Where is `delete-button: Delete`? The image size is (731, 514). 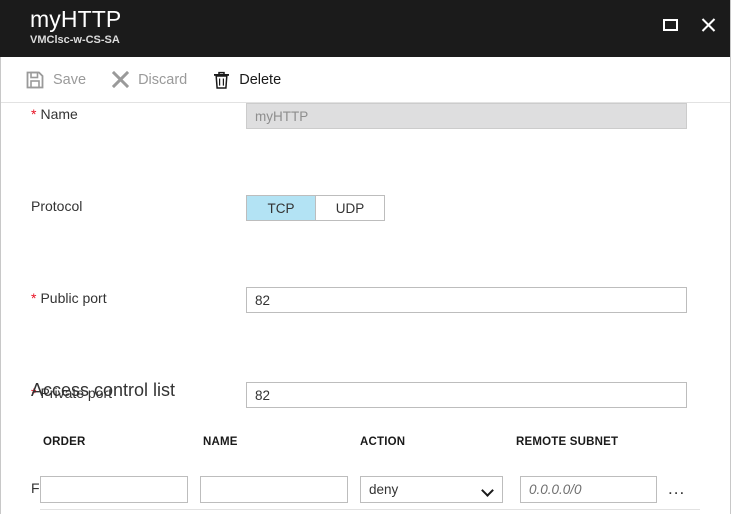
delete-button: Delete is located at coordinates (247, 80).